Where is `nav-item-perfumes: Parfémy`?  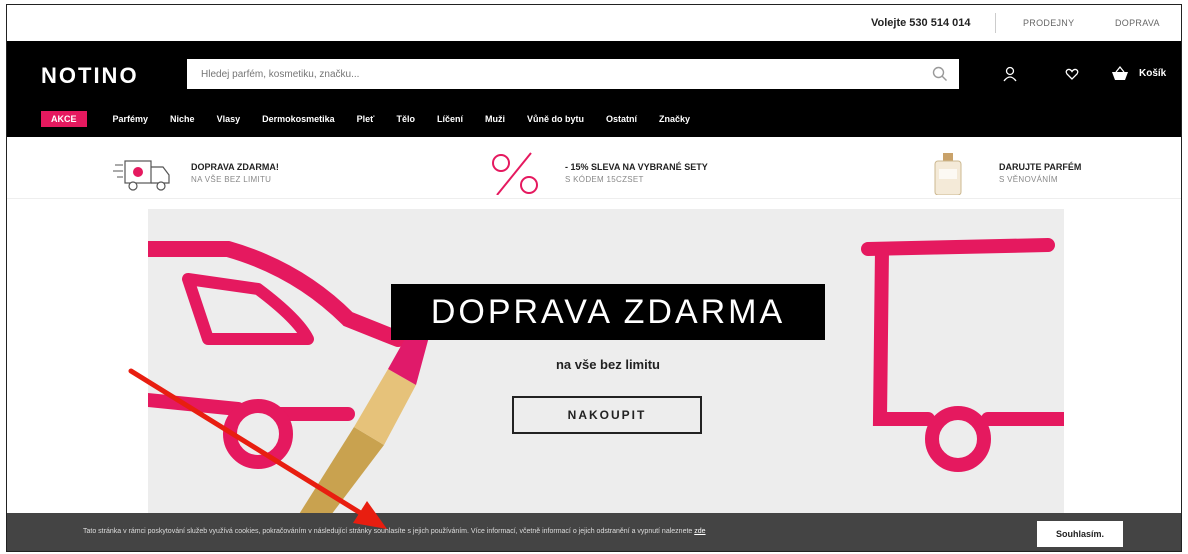
nav-item-perfumes: Parfémy is located at coordinates (131, 119).